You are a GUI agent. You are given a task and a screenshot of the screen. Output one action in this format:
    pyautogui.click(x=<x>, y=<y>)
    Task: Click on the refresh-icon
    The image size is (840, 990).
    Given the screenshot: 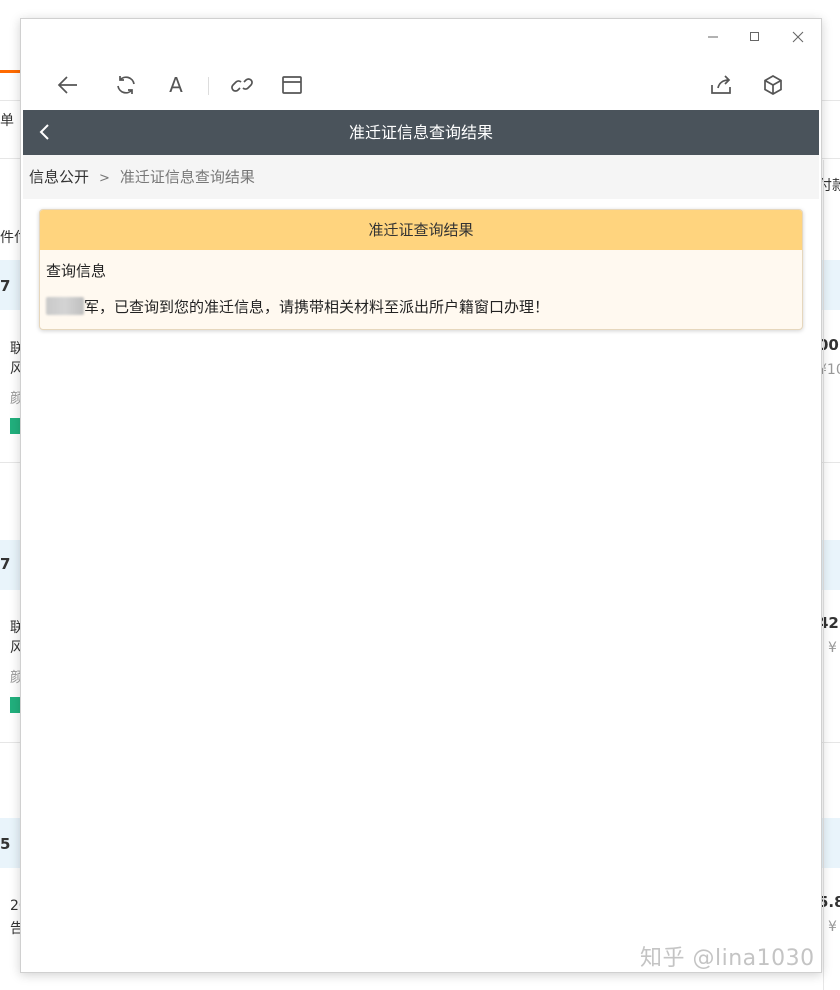 What is the action you would take?
    pyautogui.click(x=126, y=85)
    